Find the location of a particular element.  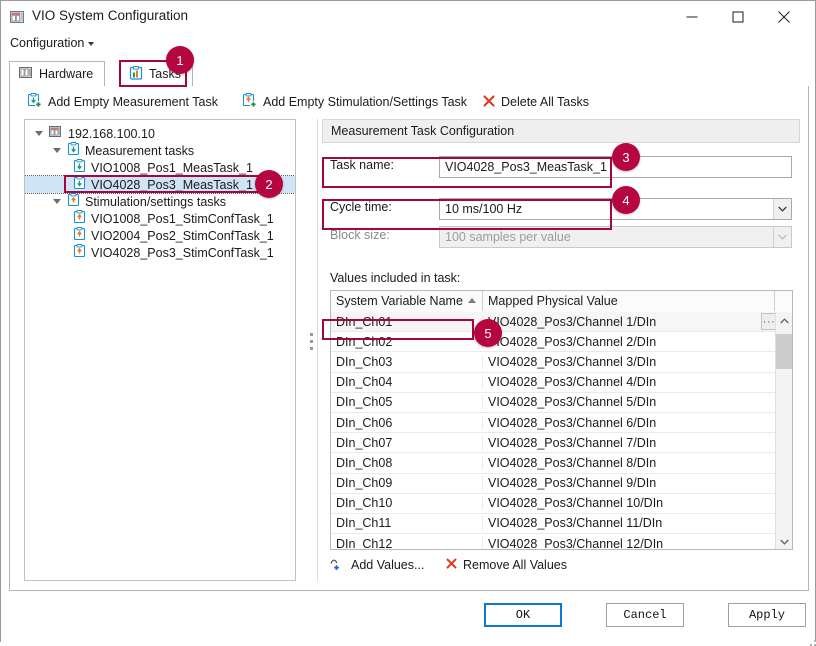

tree-group-stimulation-tasks-label: Stimulation/settings tasks is located at coordinates (156, 201).